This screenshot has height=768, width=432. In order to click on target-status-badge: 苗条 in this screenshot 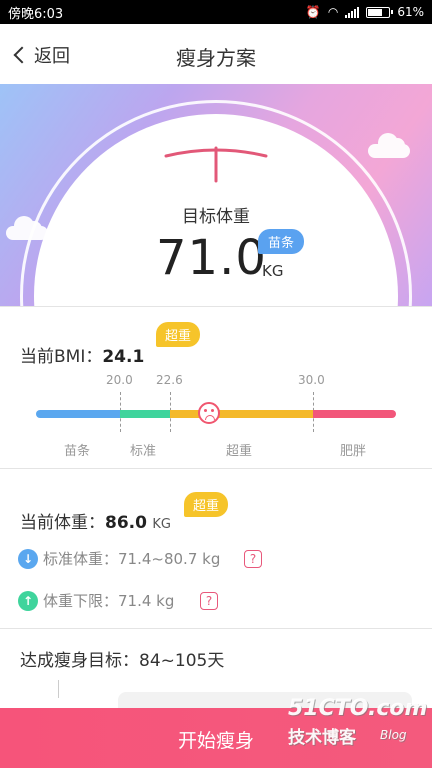, I will do `click(281, 241)`.